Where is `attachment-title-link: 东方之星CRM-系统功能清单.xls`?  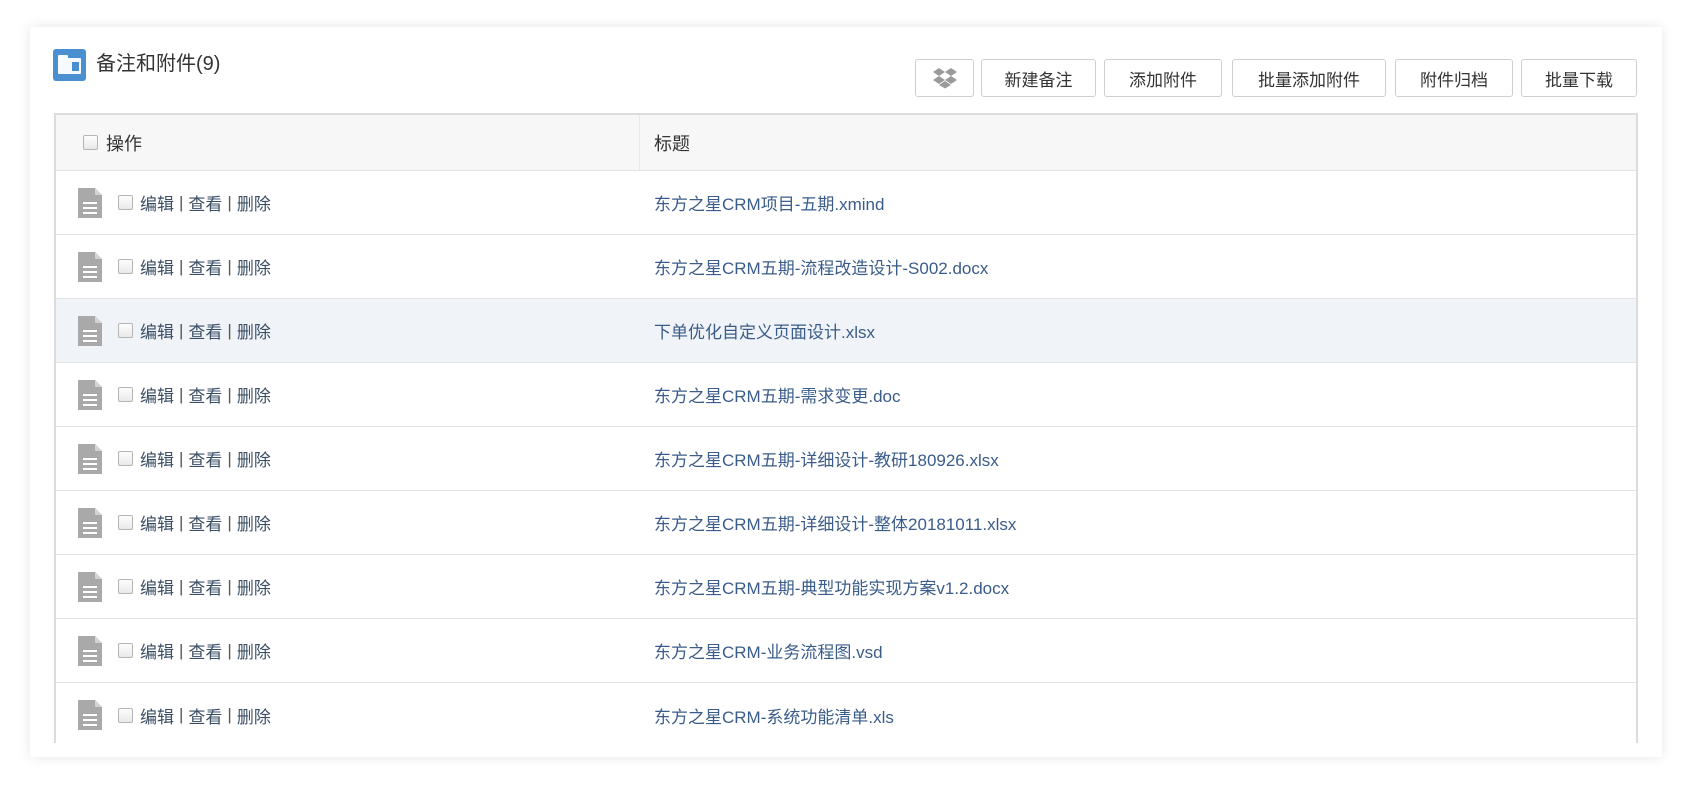 attachment-title-link: 东方之星CRM-系统功能清单.xls is located at coordinates (774, 717).